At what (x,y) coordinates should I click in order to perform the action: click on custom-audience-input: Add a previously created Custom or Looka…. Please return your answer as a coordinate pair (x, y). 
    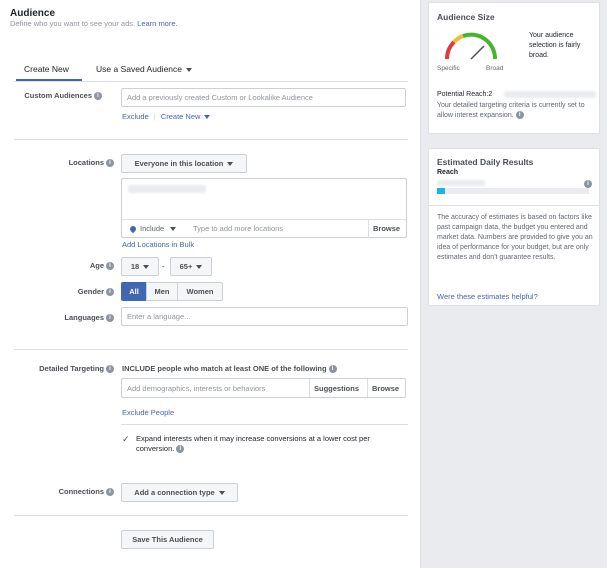
    Looking at the image, I should click on (263, 97).